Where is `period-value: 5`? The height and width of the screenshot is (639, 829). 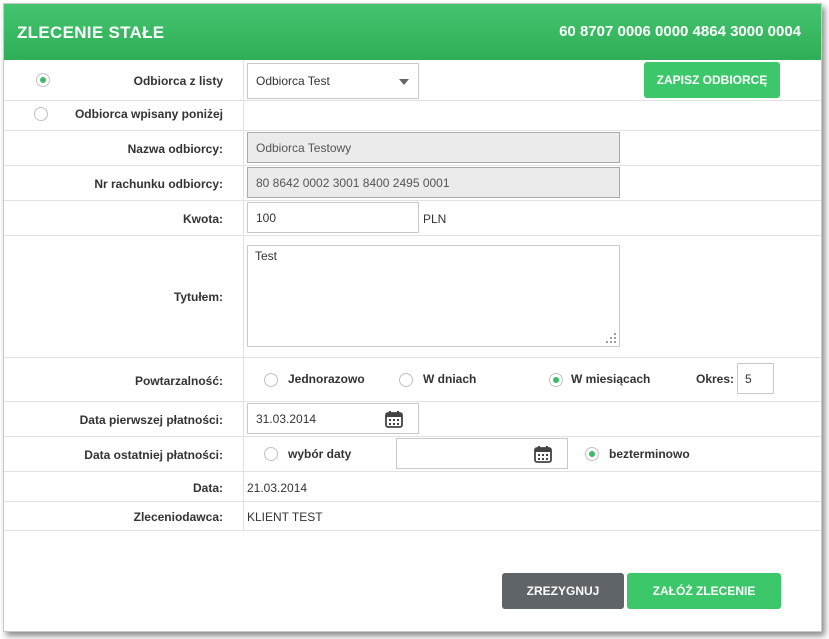 period-value: 5 is located at coordinates (748, 378).